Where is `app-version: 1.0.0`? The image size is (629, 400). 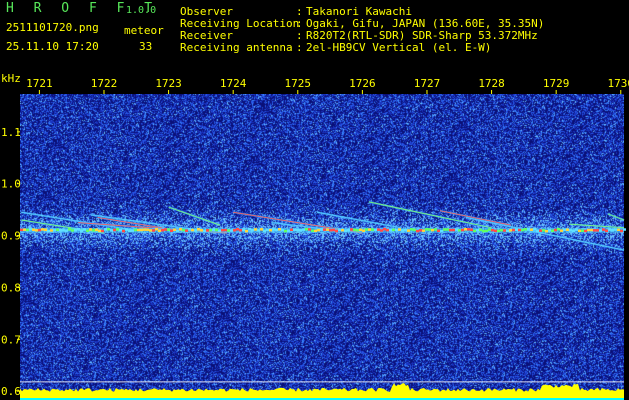 app-version: 1.0.0 is located at coordinates (141, 10).